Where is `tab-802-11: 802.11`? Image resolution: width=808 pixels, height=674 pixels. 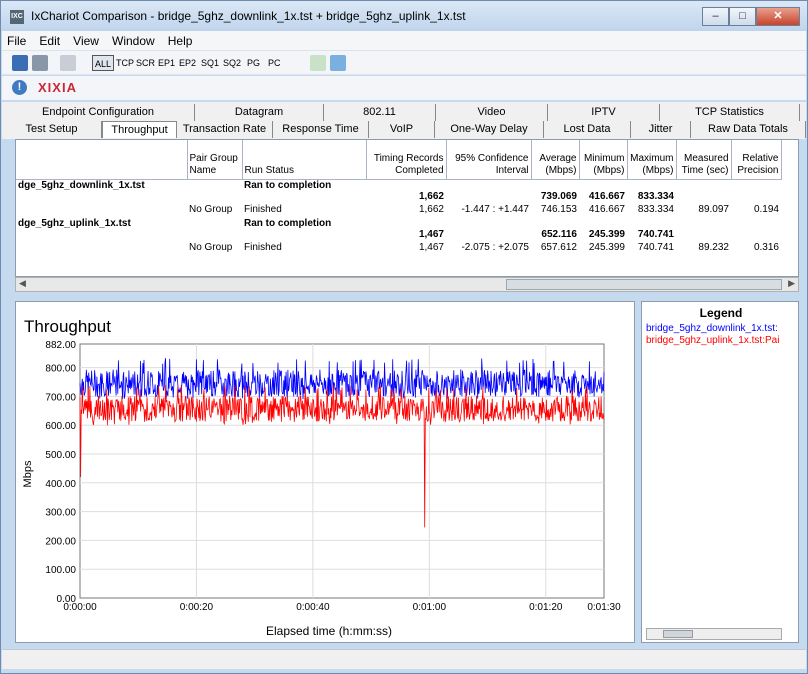 tab-802-11: 802.11 is located at coordinates (380, 112).